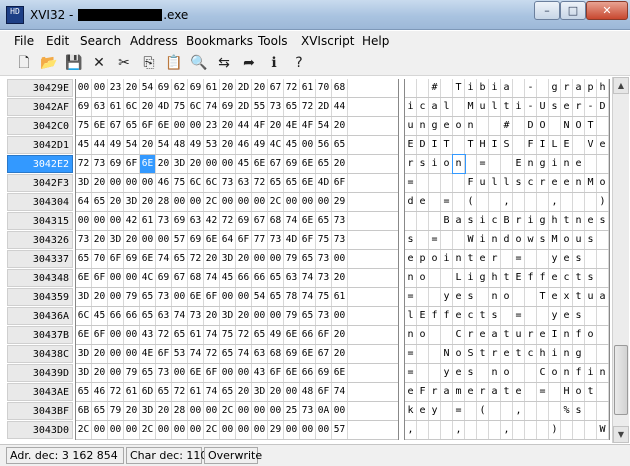 This screenshot has height=466, width=630. Describe the element at coordinates (148, 335) in the screenshot. I see `hex-byte: 43` at that location.